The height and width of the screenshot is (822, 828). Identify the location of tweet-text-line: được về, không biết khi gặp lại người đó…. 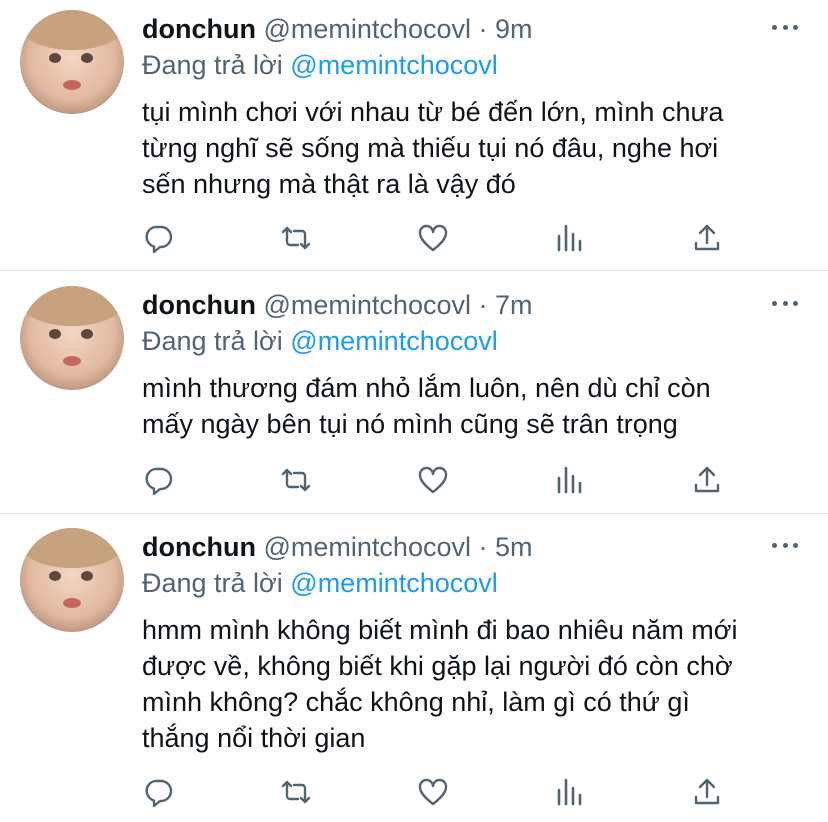
(437, 666).